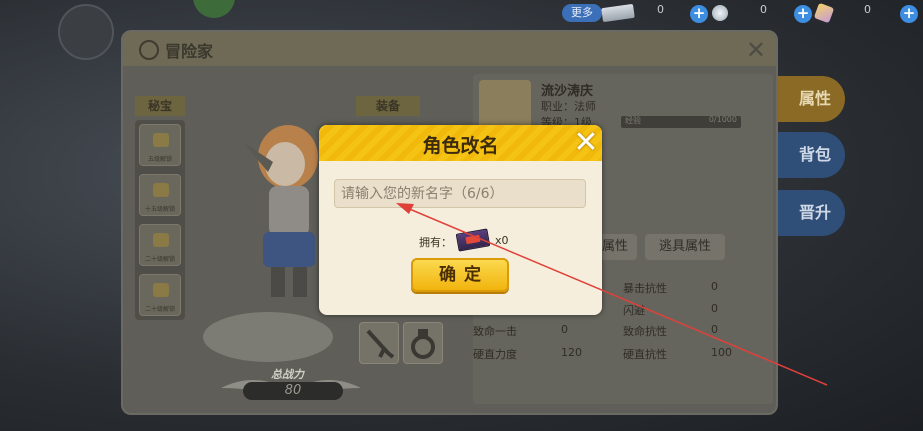 This screenshot has height=431, width=923. I want to click on dialog-header: 角色改名, so click(460, 143).